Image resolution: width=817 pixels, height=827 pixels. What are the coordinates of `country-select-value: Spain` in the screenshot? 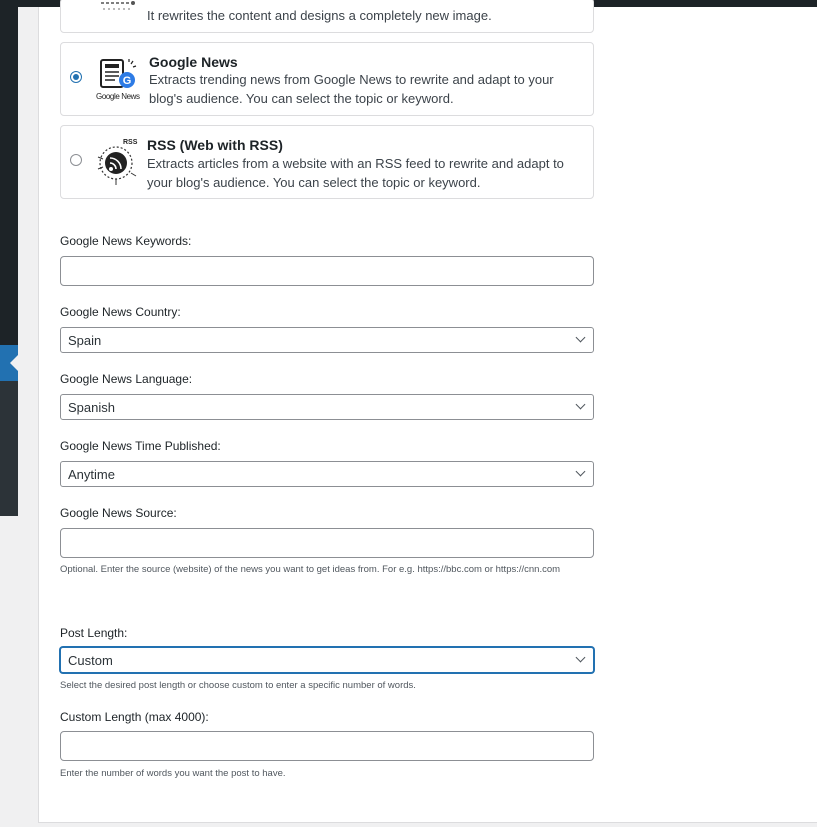 It's located at (85, 340).